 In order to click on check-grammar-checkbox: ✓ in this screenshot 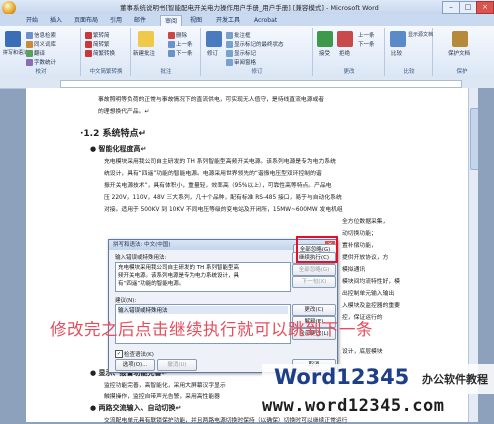, I will do `click(119, 354)`.